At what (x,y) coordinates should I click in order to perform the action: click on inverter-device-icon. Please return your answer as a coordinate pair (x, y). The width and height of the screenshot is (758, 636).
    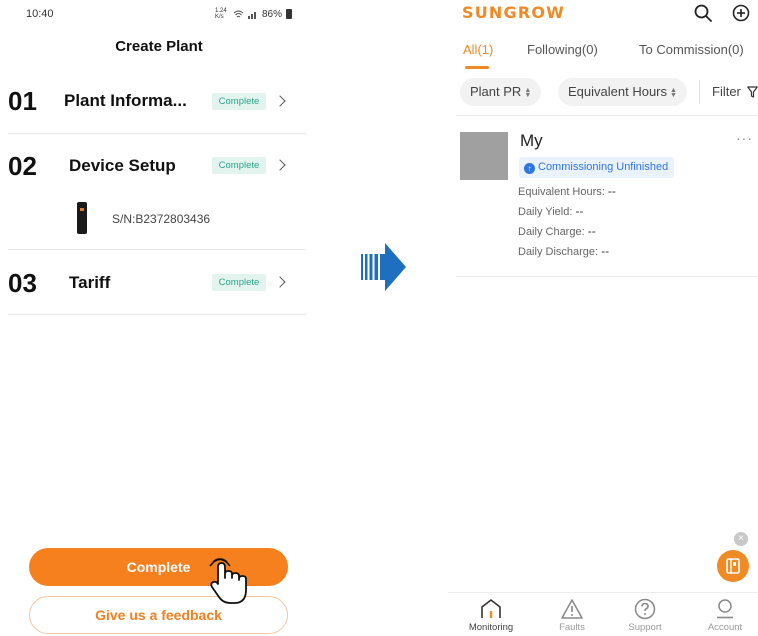
    Looking at the image, I should click on (82, 218).